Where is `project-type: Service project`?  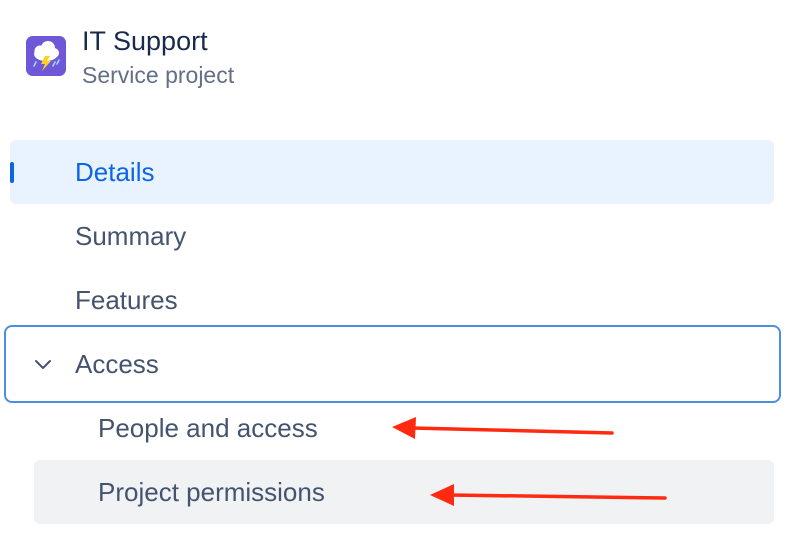 project-type: Service project is located at coordinates (158, 75).